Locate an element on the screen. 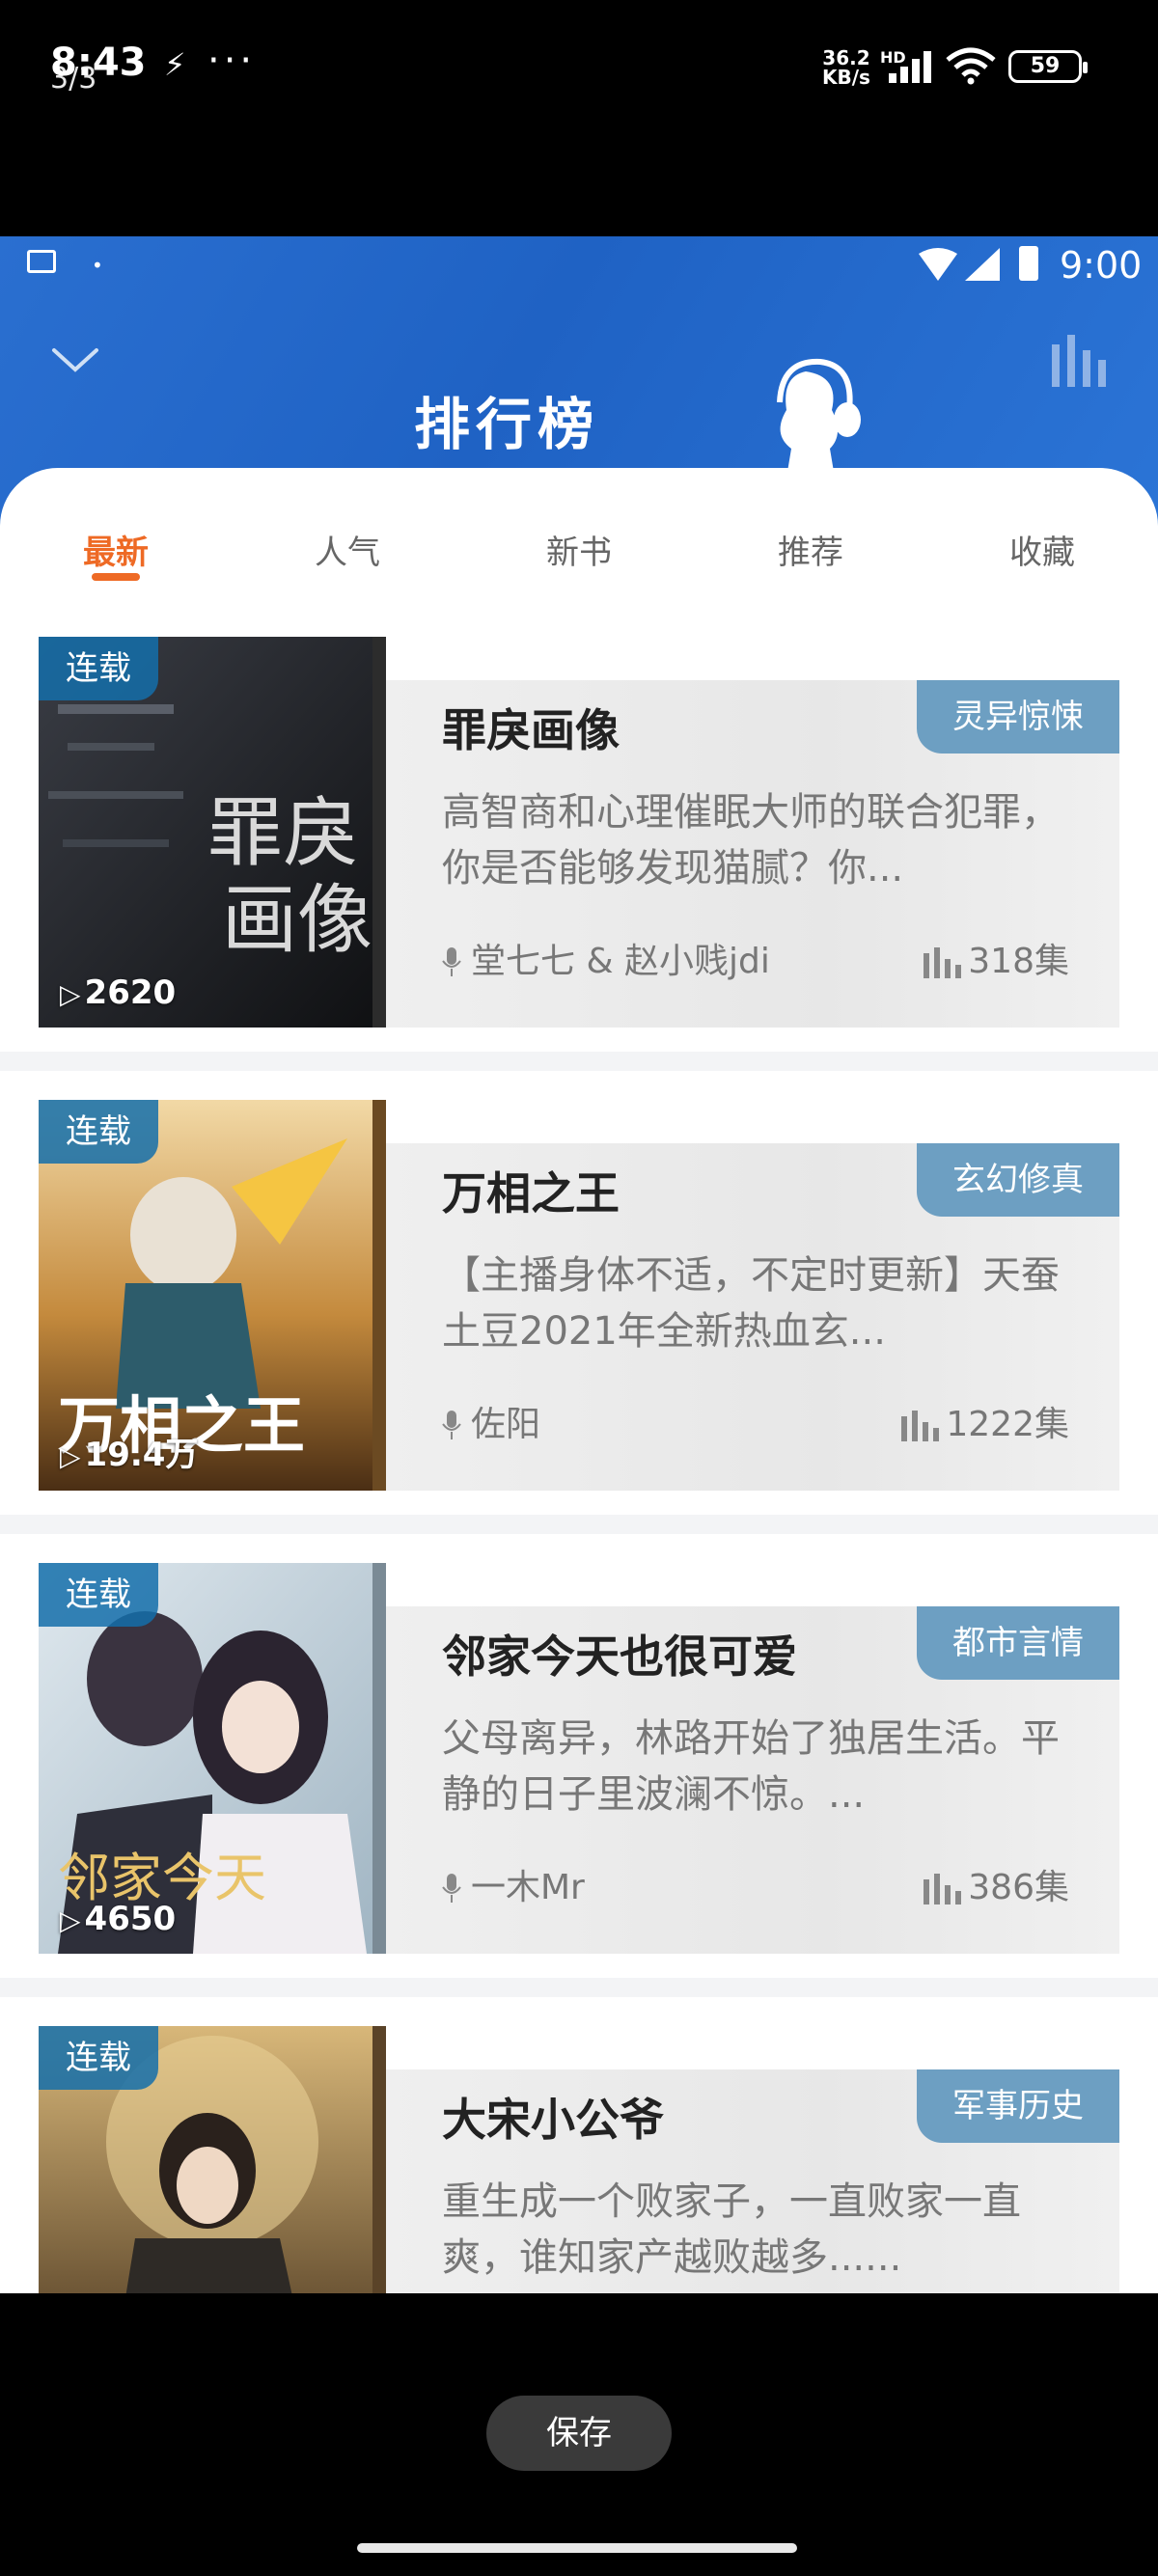 The height and width of the screenshot is (2576, 1158). headphone-listener-icon is located at coordinates (819, 418).